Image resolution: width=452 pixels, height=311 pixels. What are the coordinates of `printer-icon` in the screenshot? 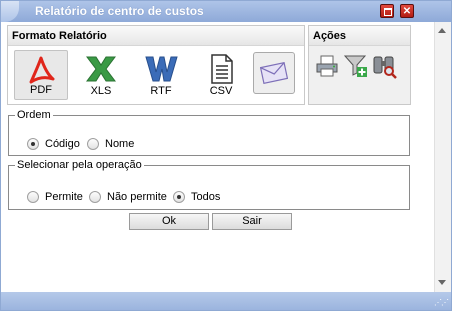 It's located at (327, 66).